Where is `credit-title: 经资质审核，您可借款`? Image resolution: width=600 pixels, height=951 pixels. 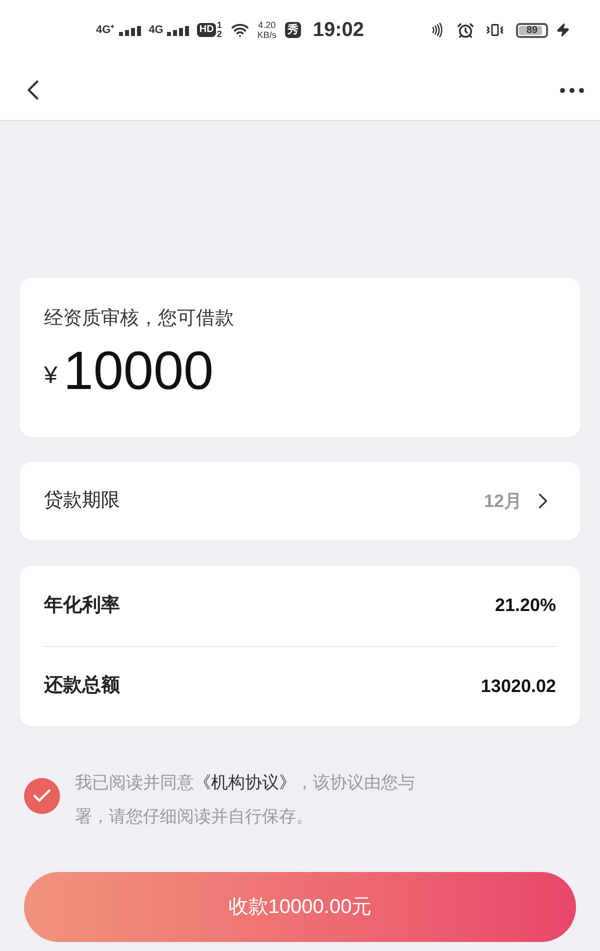 credit-title: 经资质审核，您可借款 is located at coordinates (139, 319).